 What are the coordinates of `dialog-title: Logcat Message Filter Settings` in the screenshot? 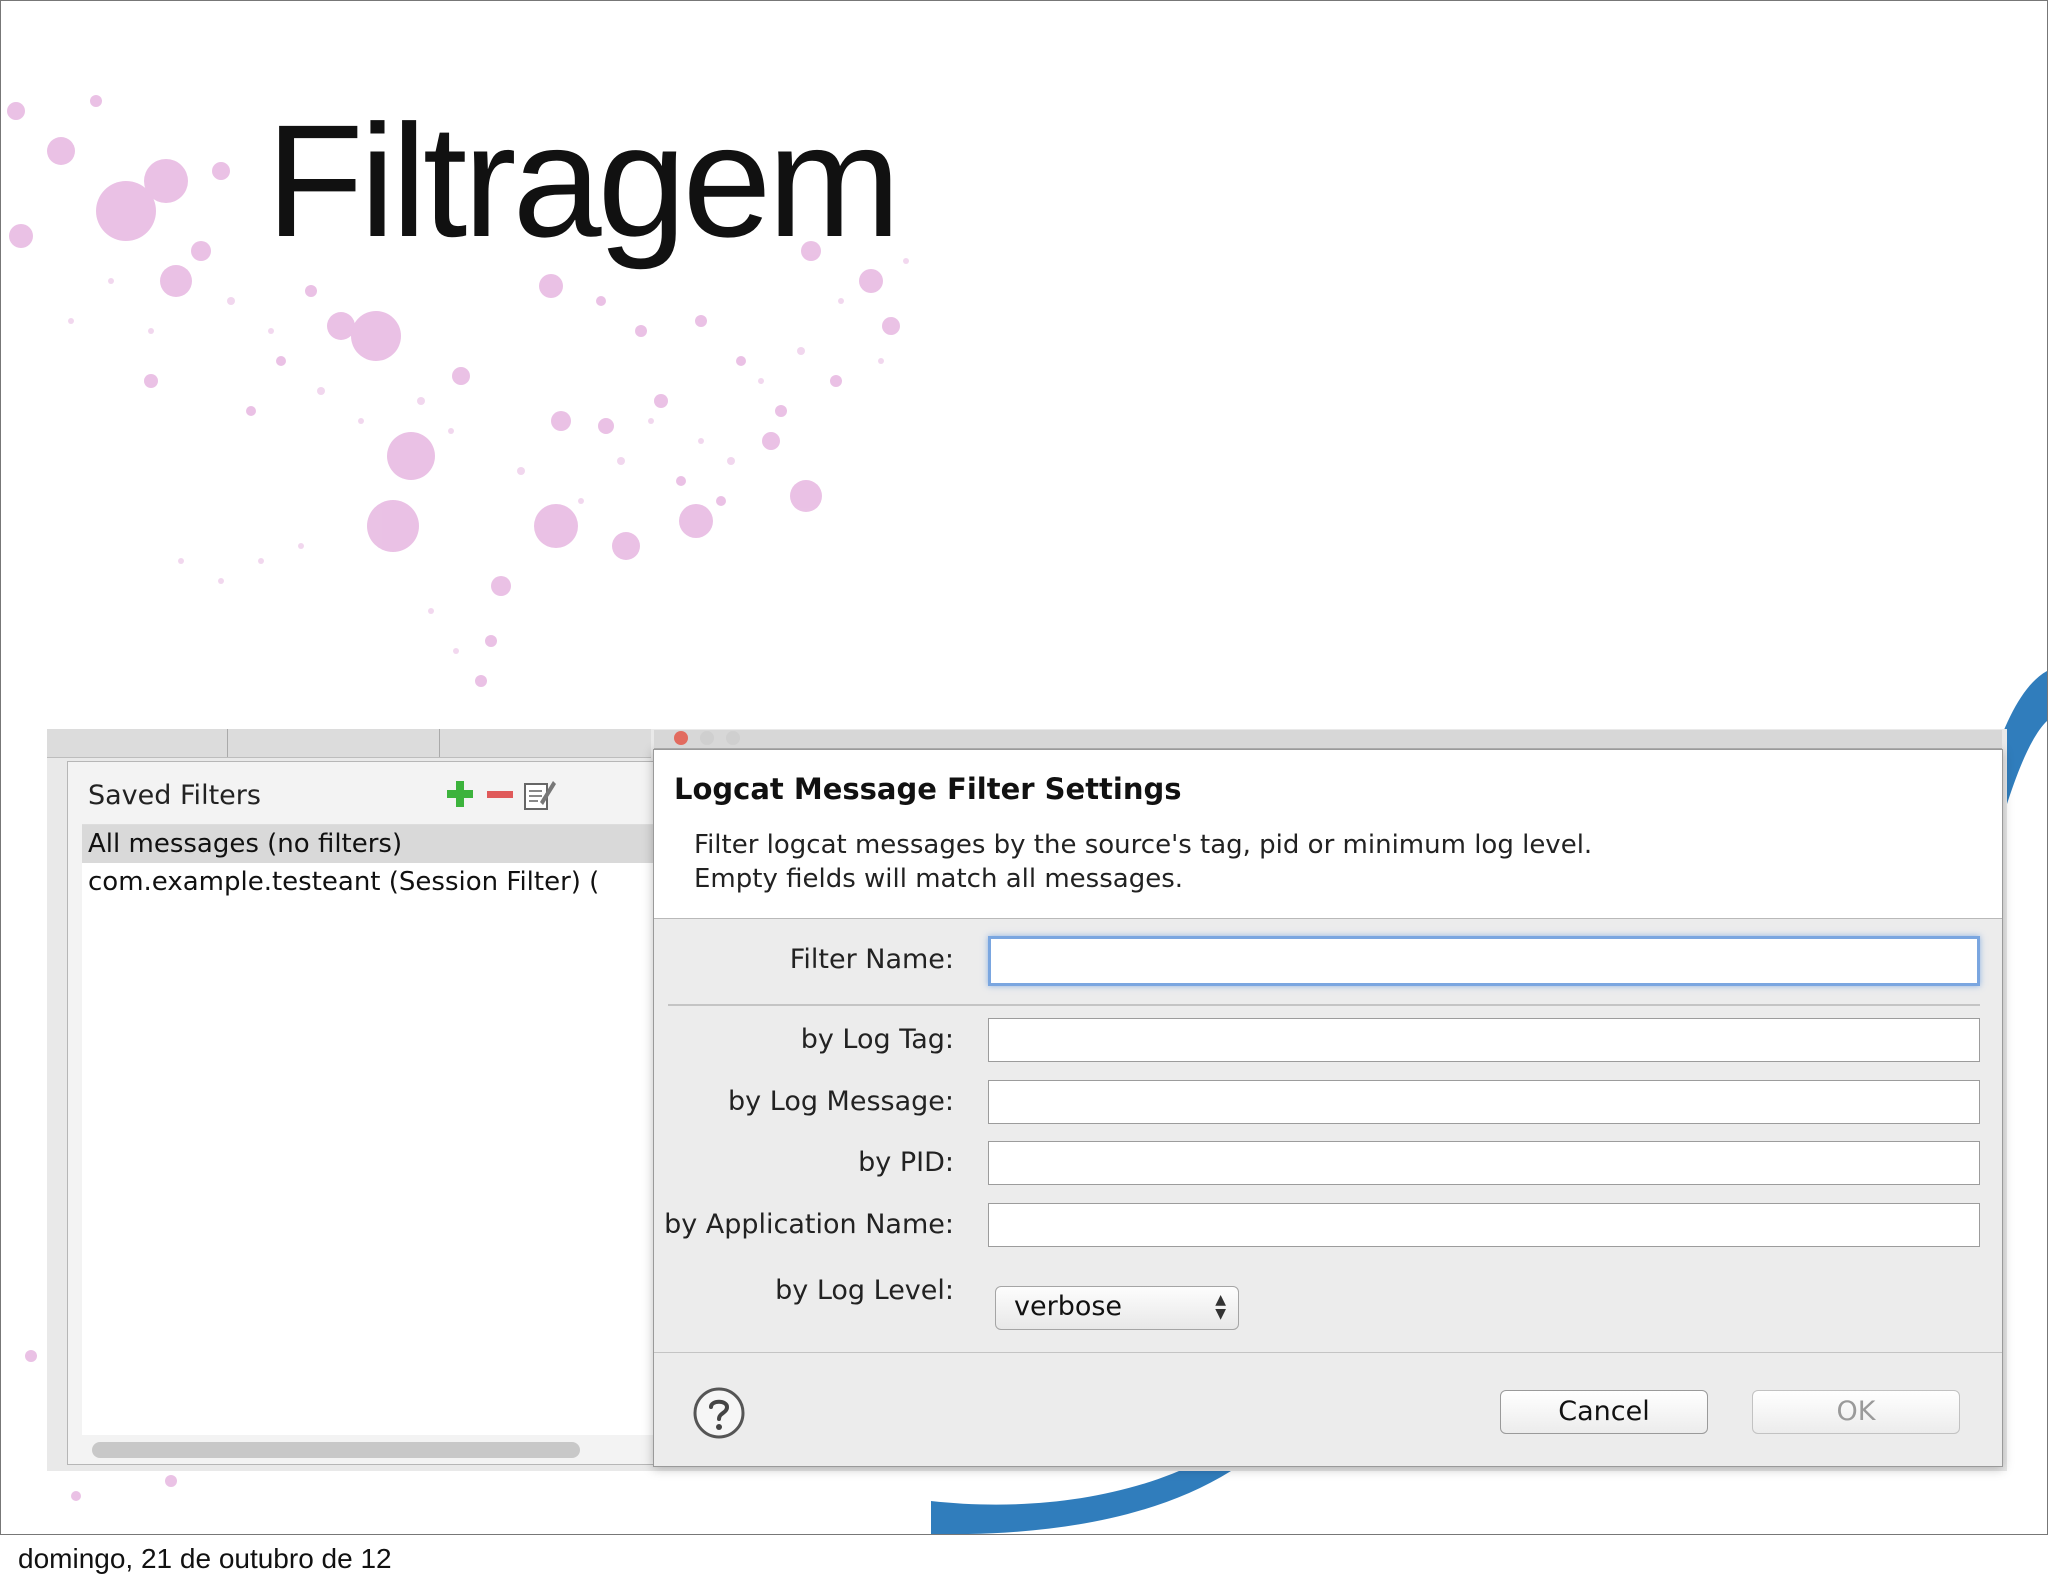 It's located at (928, 789).